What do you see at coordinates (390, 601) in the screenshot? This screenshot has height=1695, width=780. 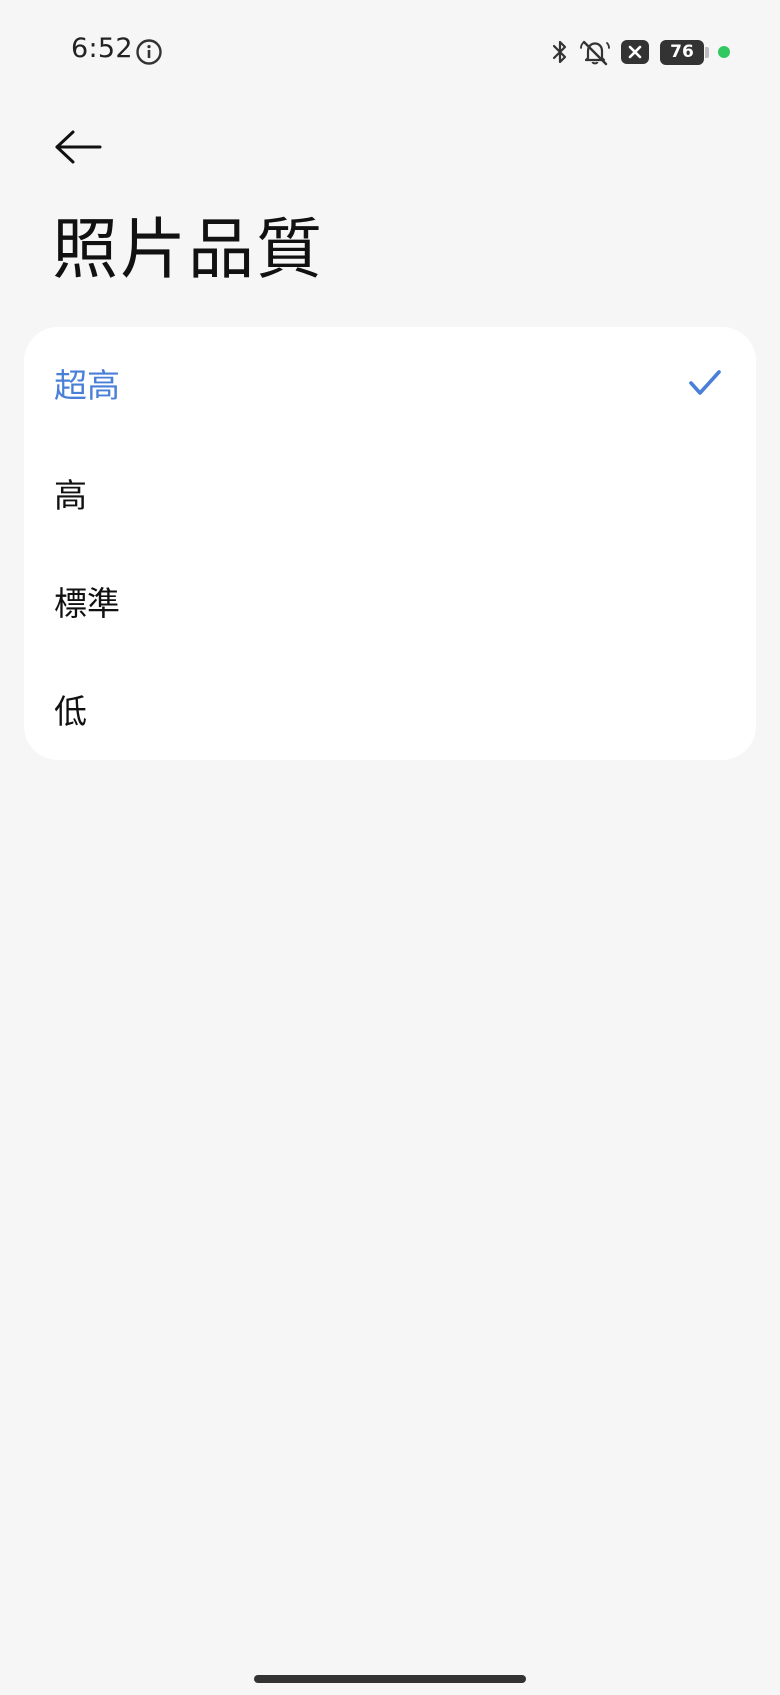 I see `option-standard: 標準` at bounding box center [390, 601].